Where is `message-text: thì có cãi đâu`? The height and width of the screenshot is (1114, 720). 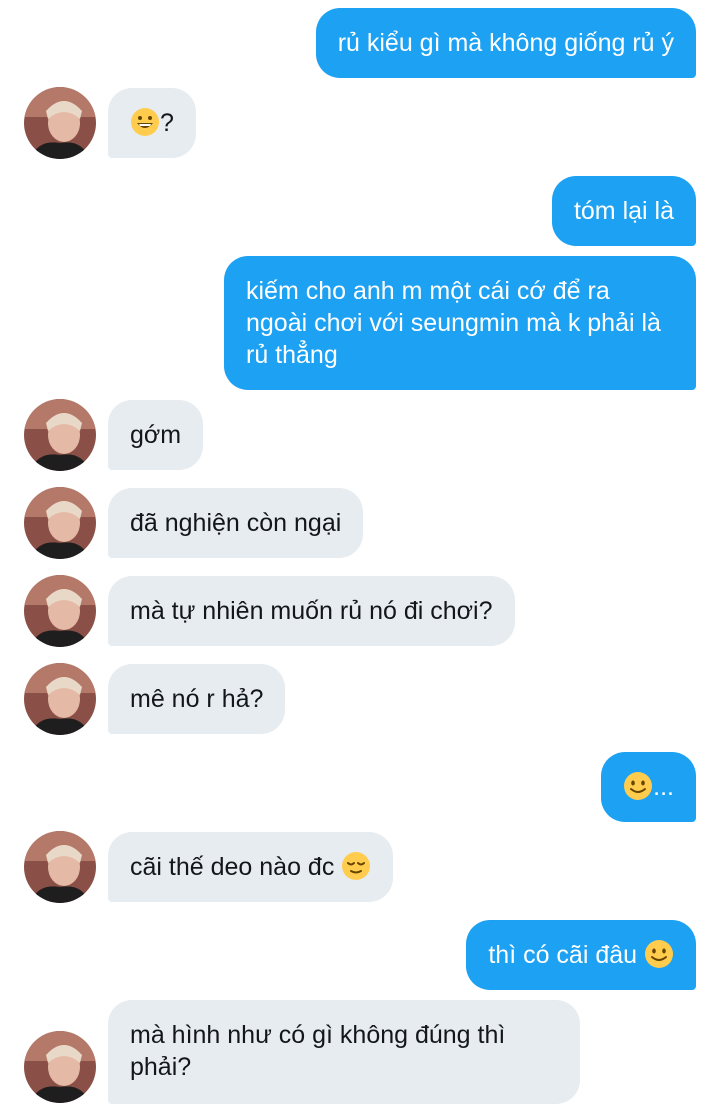
message-text: thì có cãi đâu is located at coordinates (566, 955).